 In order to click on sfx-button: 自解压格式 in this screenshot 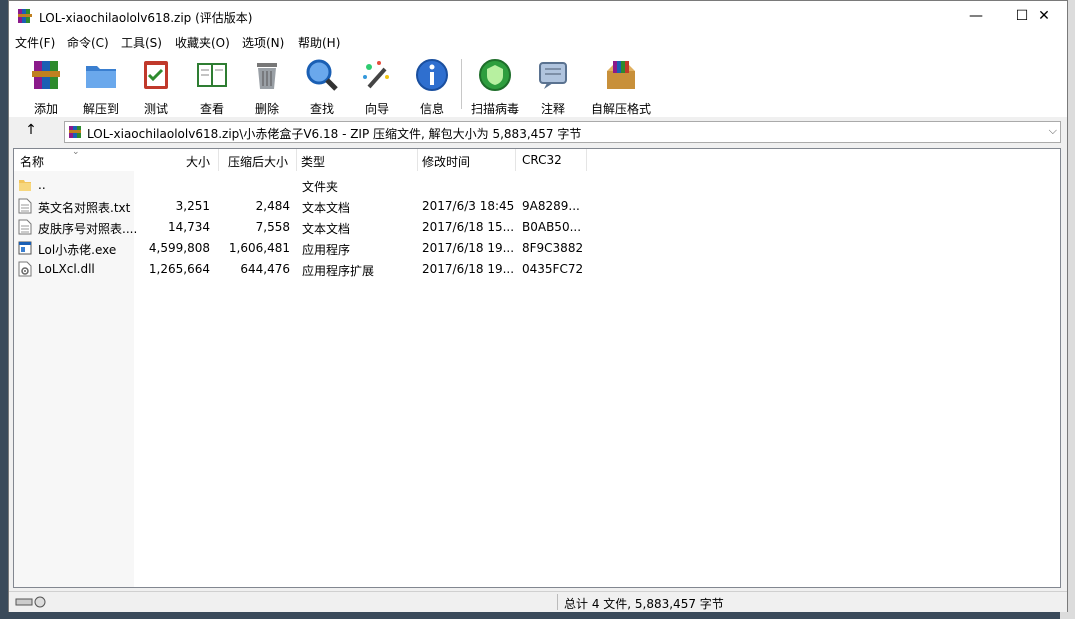, I will do `click(621, 85)`.